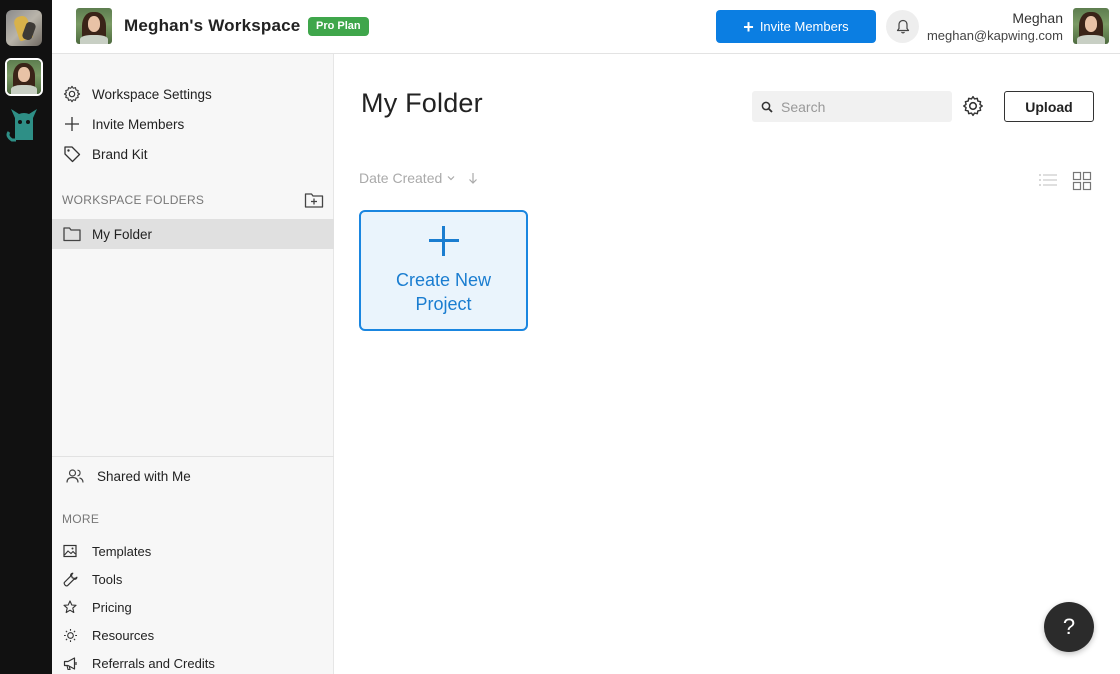  What do you see at coordinates (804, 26) in the screenshot?
I see `invite-members-label: Invite Members` at bounding box center [804, 26].